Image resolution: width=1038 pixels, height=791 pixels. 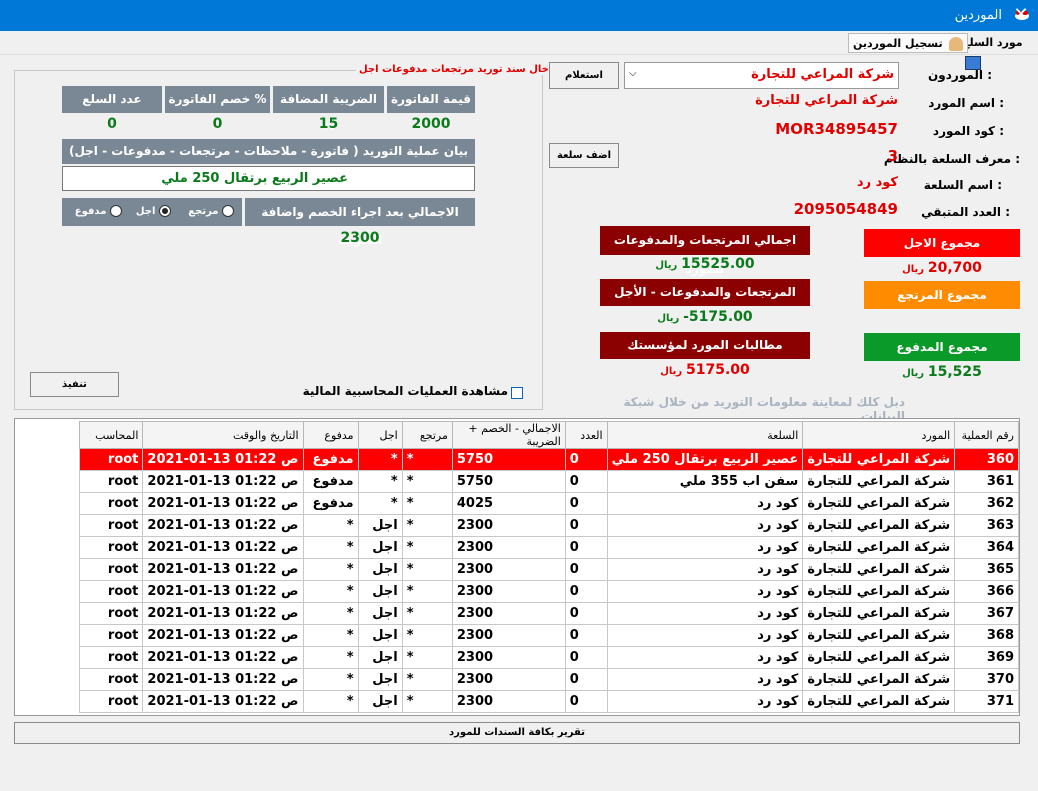 I want to click on returns-minus-deferred-box: المرتجعات والمدفوعات - الأجل, so click(x=705, y=292).